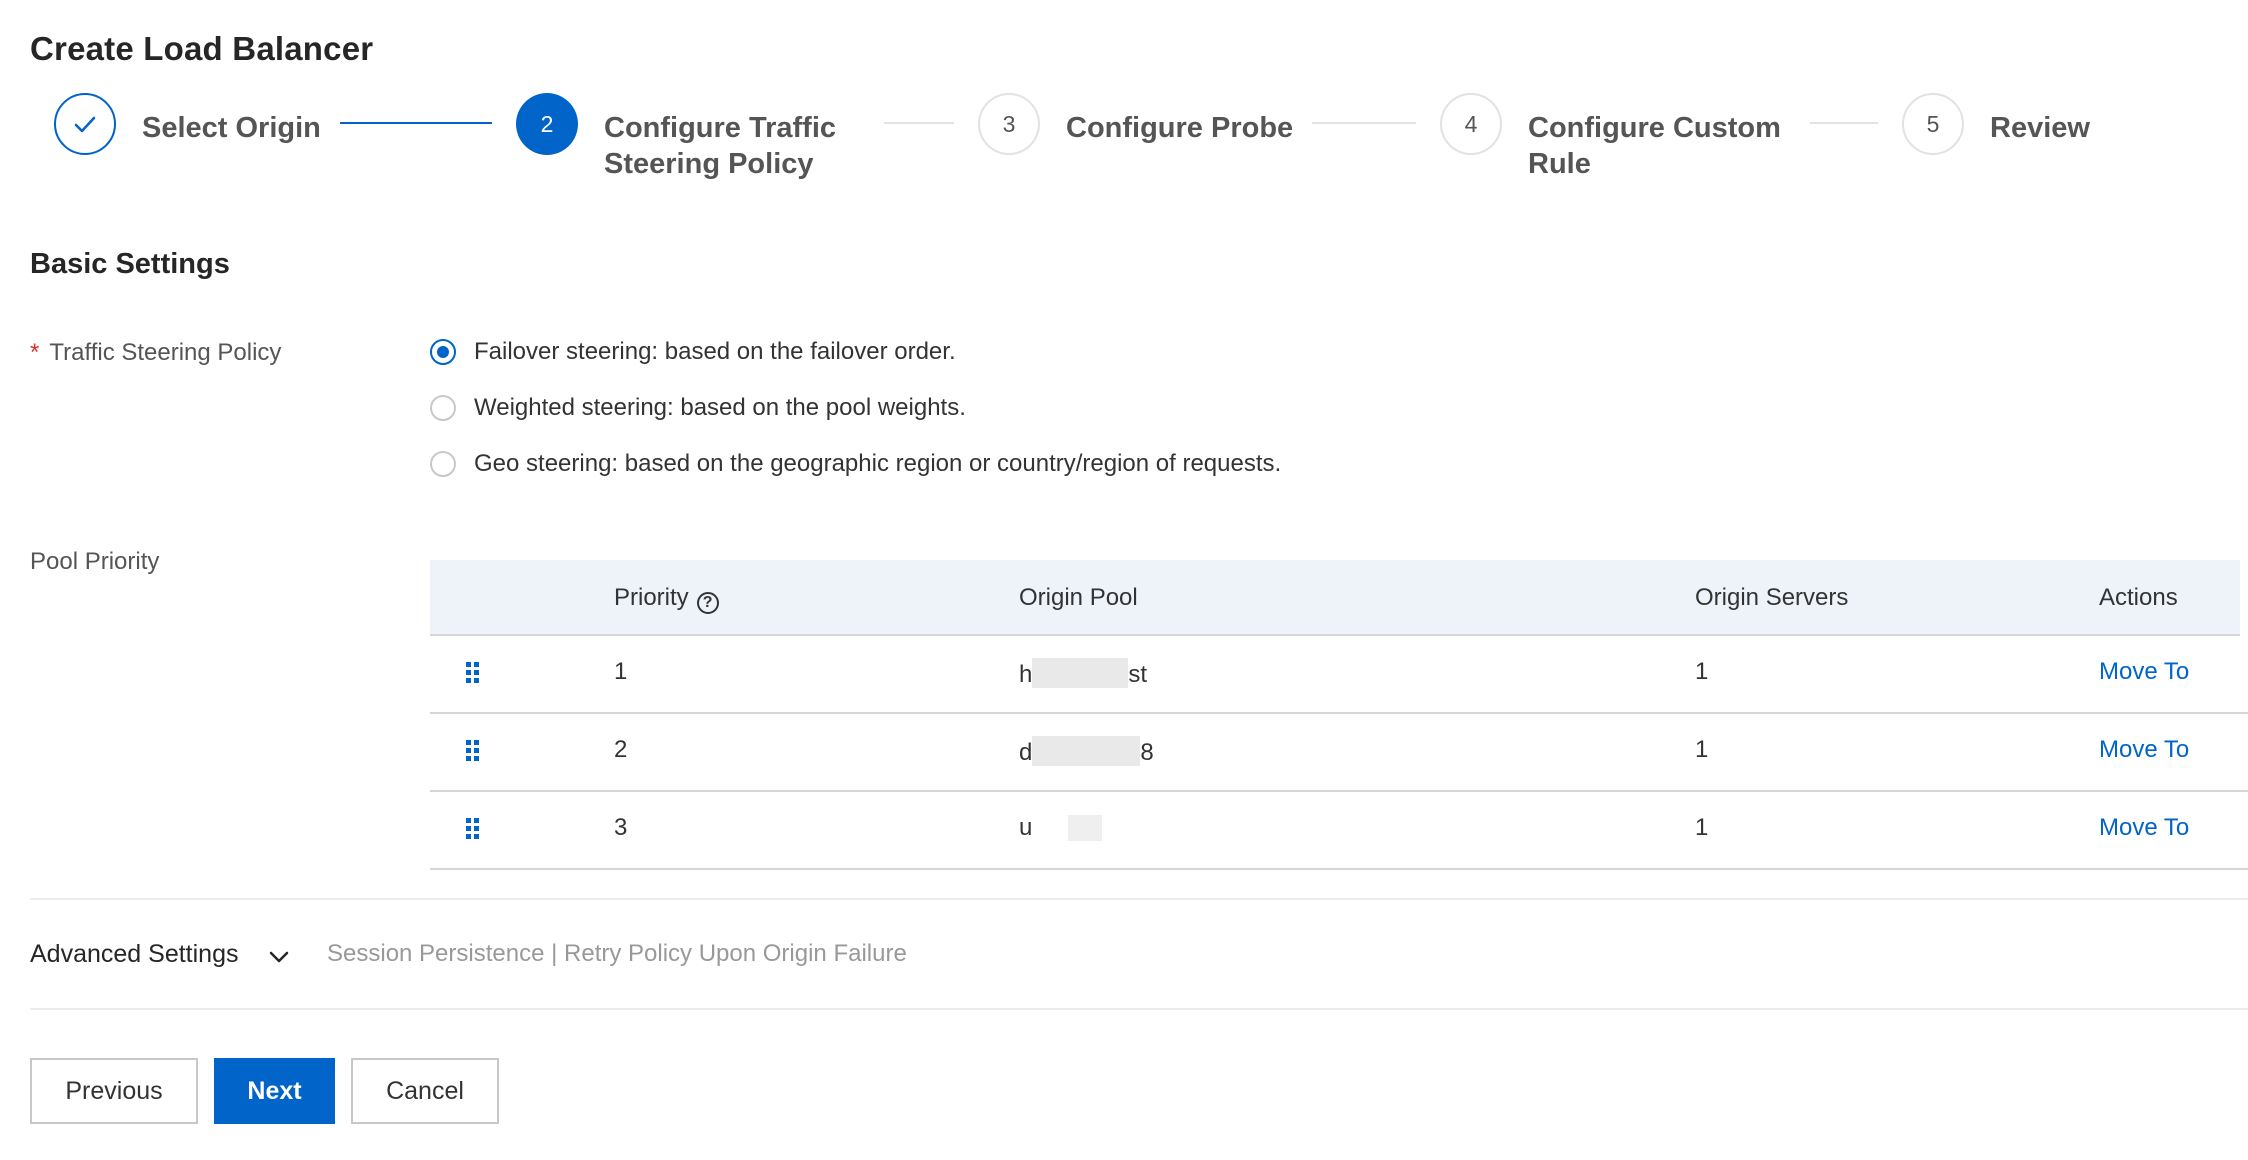  What do you see at coordinates (1339, 753) in the screenshot?
I see `table-row: 2 d8 1 Move To` at bounding box center [1339, 753].